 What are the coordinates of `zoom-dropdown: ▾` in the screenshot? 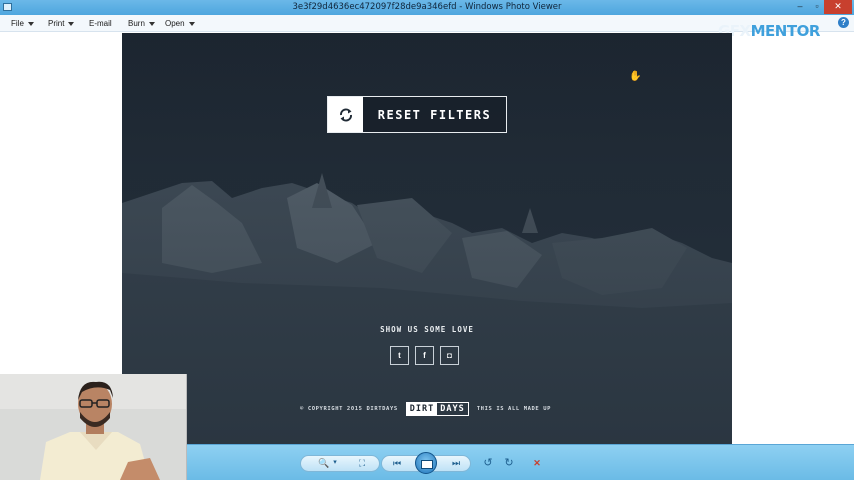 It's located at (335, 463).